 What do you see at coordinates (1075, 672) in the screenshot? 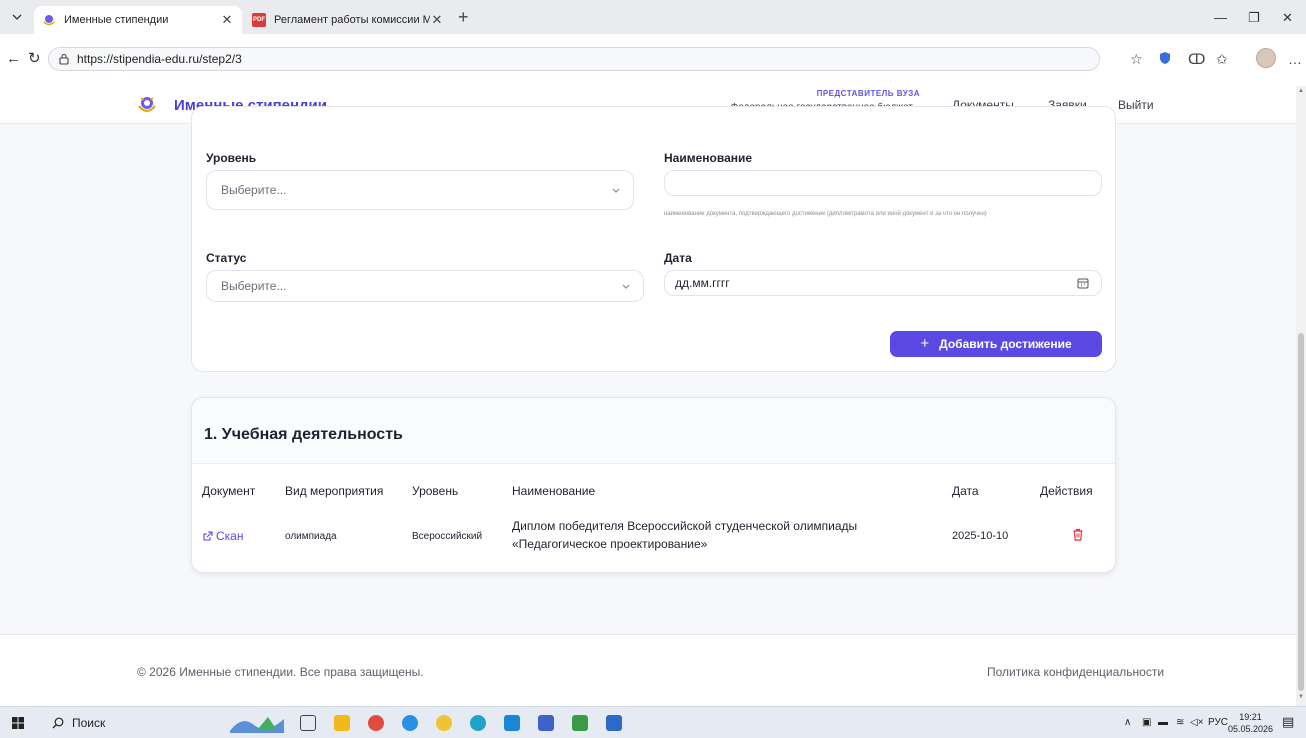
I see `privacy-link: Политика конфиденциальности` at bounding box center [1075, 672].